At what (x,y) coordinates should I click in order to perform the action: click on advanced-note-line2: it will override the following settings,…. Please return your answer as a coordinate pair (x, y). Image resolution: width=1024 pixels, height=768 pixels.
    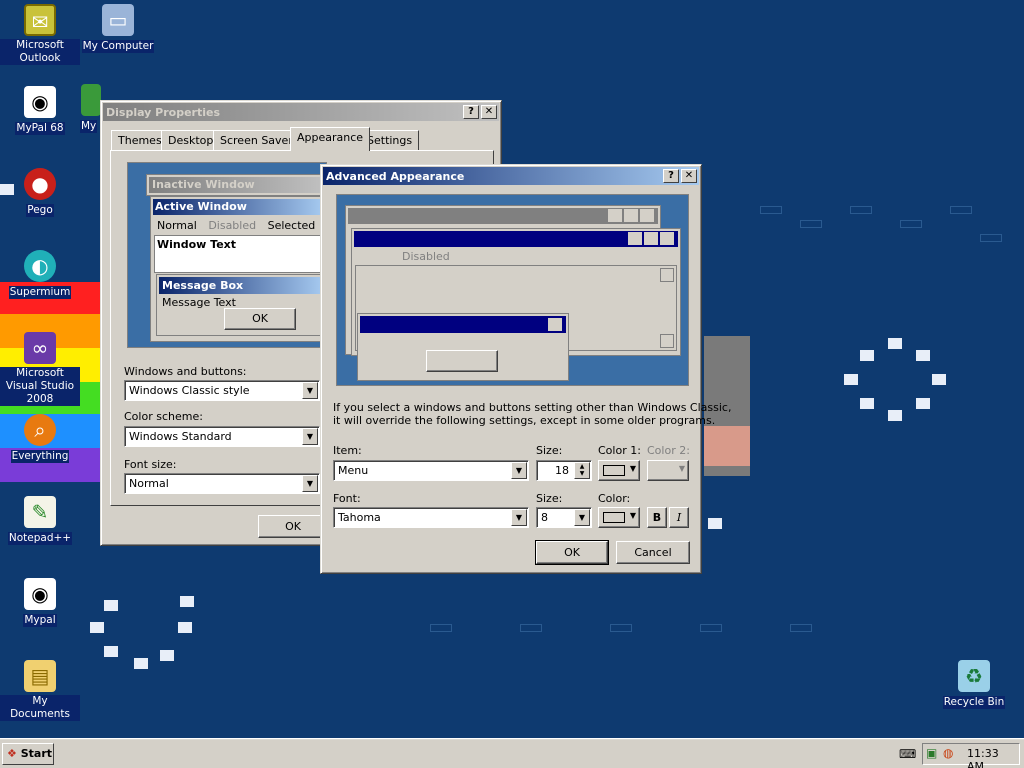
    Looking at the image, I should click on (524, 420).